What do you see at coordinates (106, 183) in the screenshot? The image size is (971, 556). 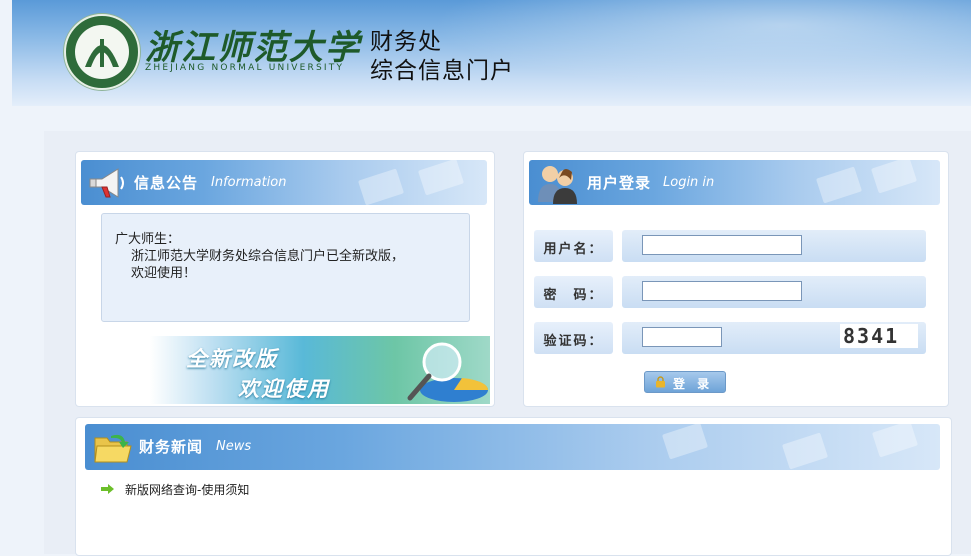 I see `megaphone-icon` at bounding box center [106, 183].